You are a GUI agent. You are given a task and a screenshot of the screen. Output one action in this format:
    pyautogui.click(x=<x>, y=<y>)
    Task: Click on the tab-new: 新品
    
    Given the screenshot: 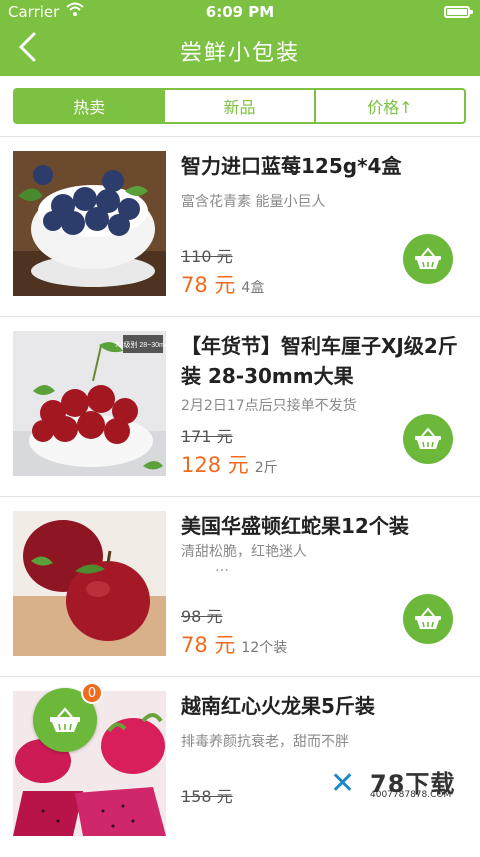 What is the action you would take?
    pyautogui.click(x=238, y=106)
    